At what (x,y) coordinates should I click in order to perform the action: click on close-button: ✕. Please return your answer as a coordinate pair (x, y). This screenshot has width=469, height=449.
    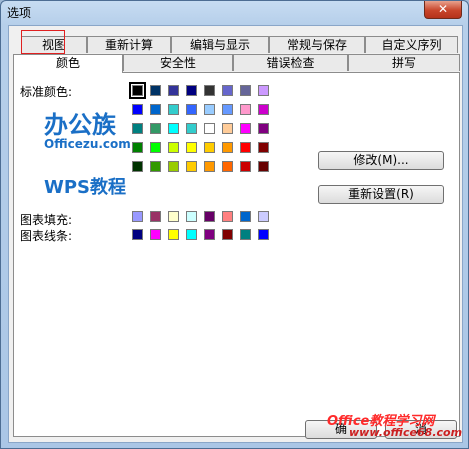
    Looking at the image, I should click on (443, 10).